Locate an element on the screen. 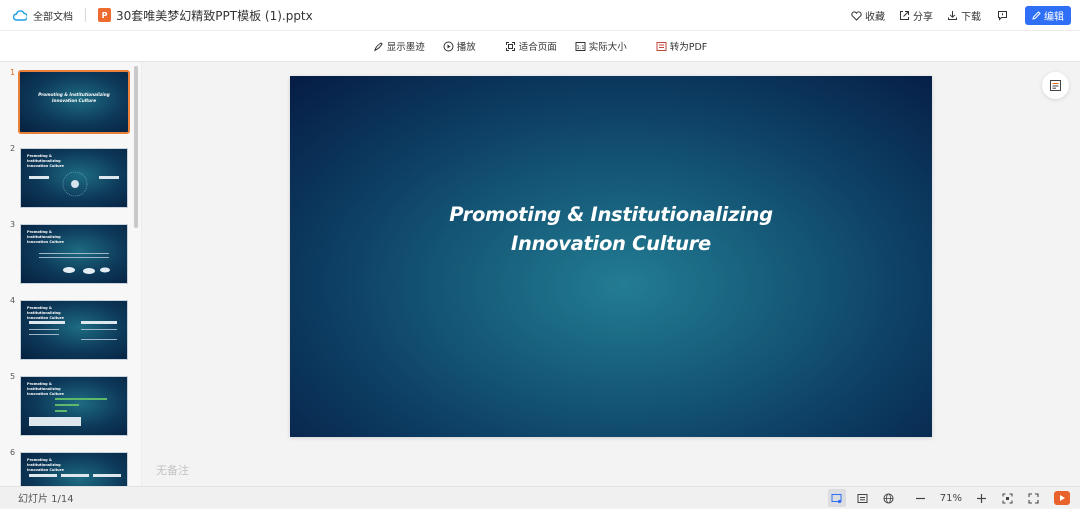 The width and height of the screenshot is (1080, 509). actual-size-icon: 1:1 is located at coordinates (580, 46).